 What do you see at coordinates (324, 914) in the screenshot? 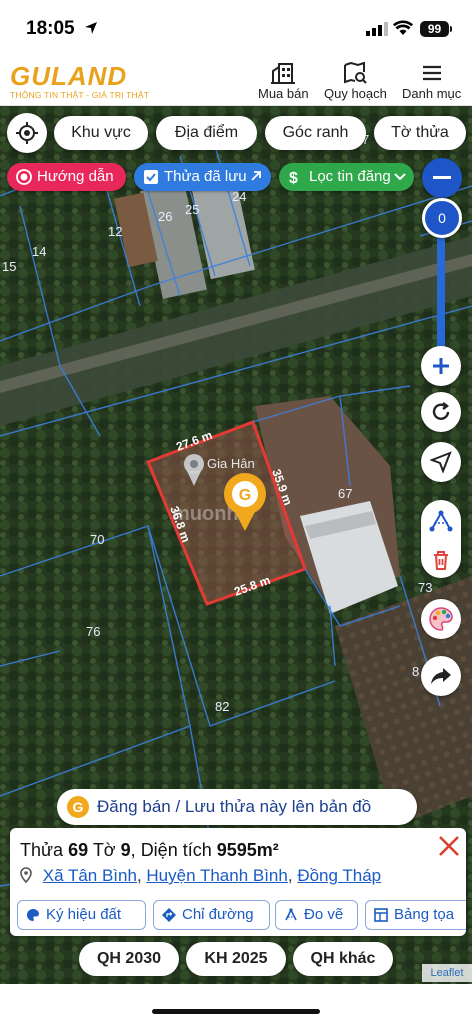
I see `measure-label: Đo vẽ` at bounding box center [324, 914].